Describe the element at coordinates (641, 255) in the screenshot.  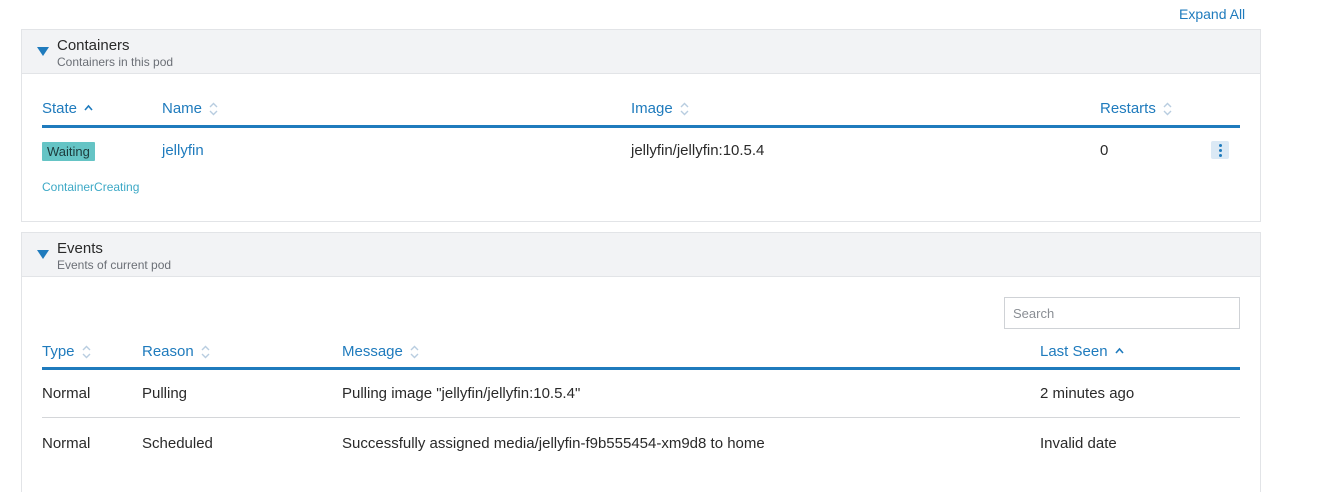
I see `events-panel-header: Events Events of current pod` at that location.